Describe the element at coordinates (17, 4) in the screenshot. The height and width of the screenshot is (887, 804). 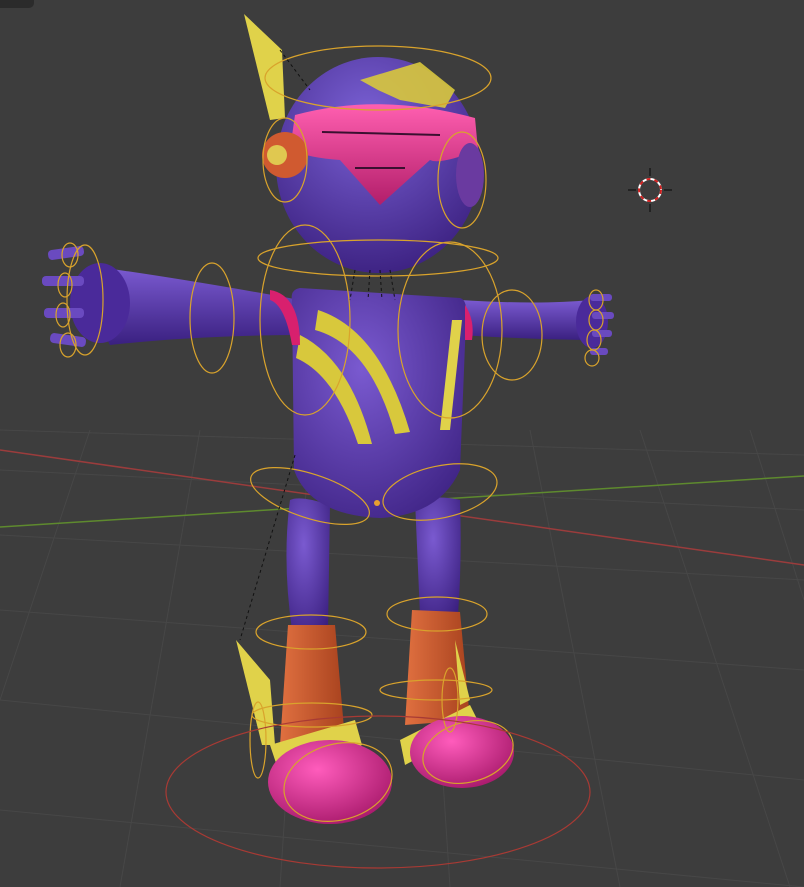
I see `header-corner-tab` at that location.